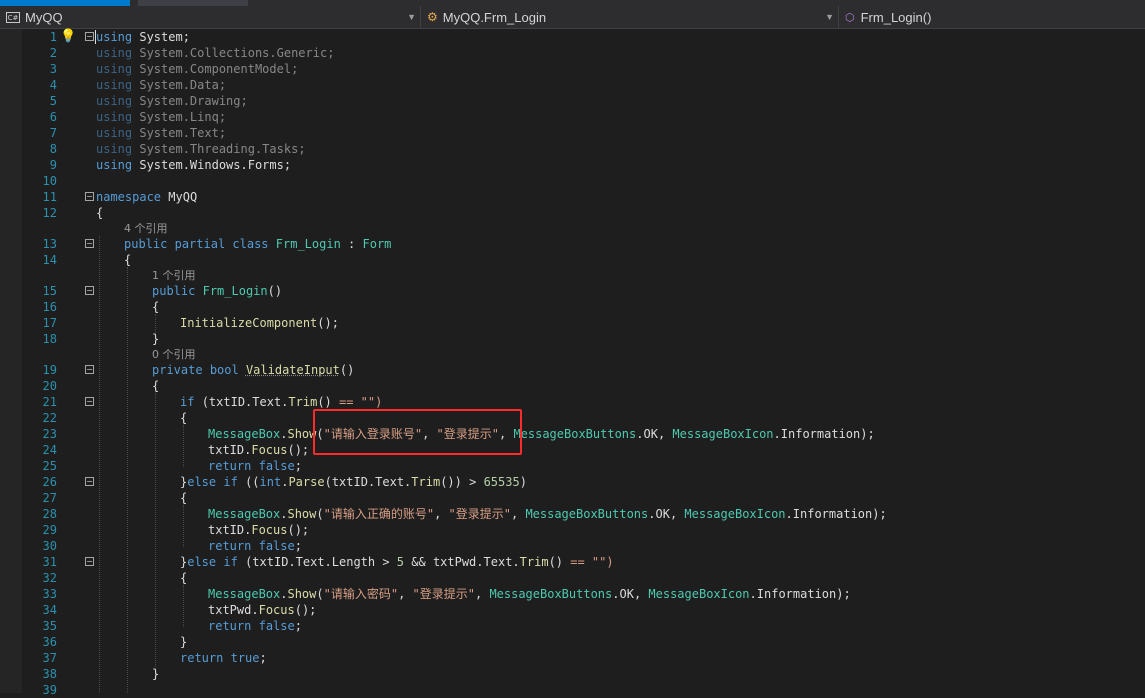  Describe the element at coordinates (572, 402) in the screenshot. I see `code-line: 21 − if (txtID.Text.Trim() == "")` at that location.